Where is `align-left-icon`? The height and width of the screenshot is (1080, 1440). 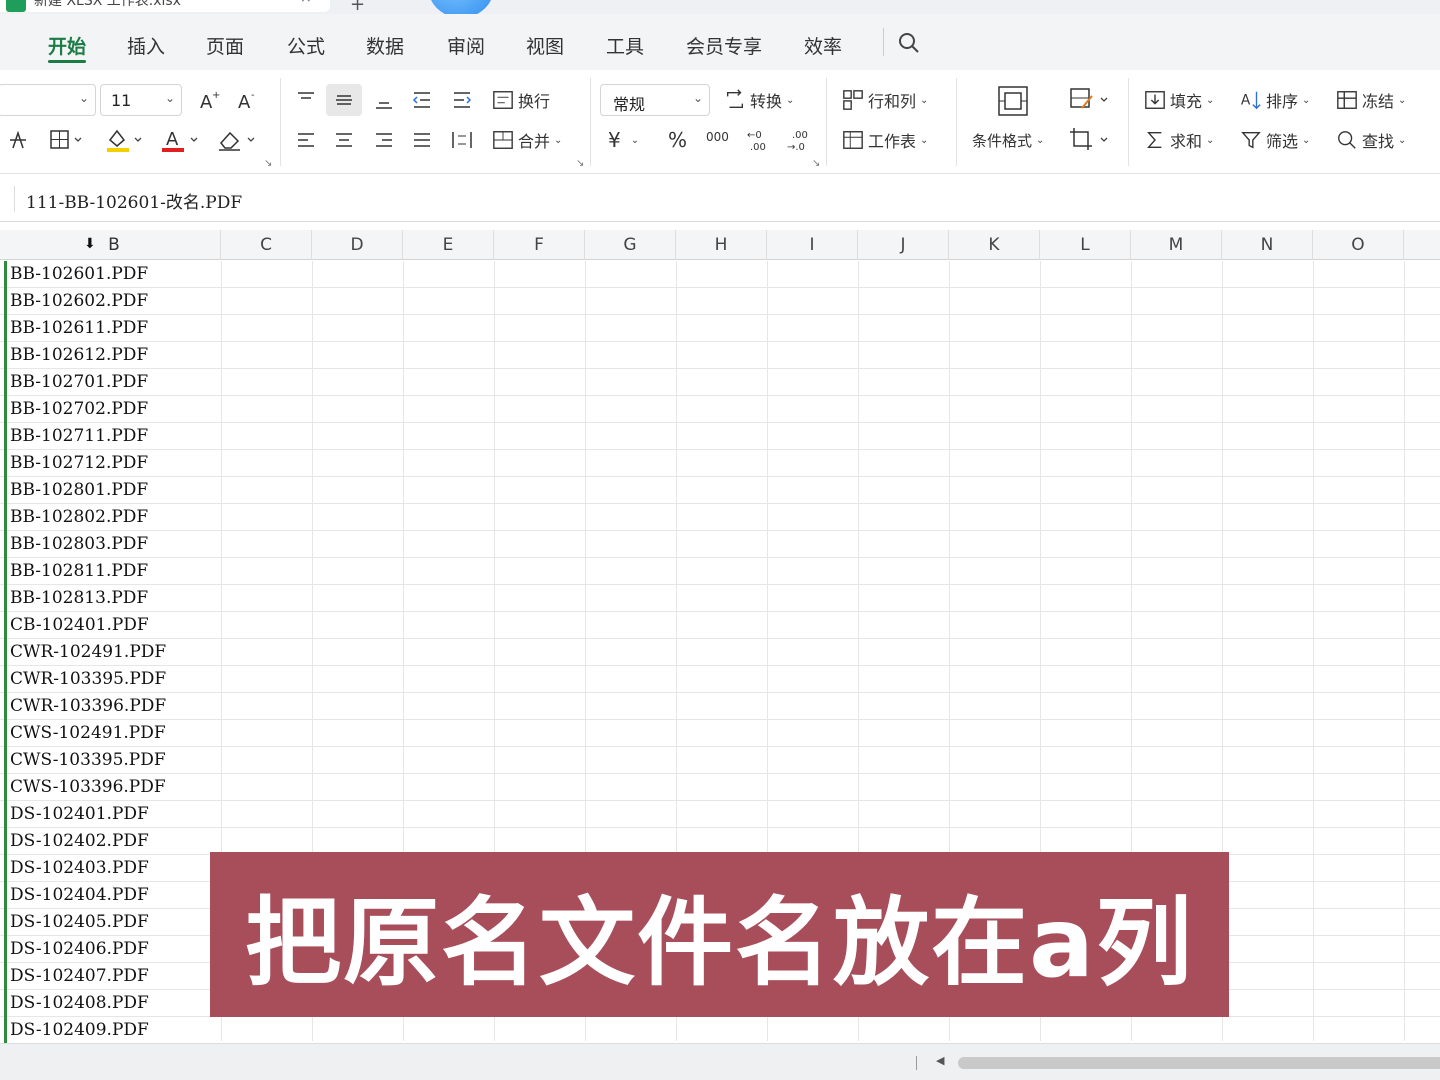
align-left-icon is located at coordinates (306, 140).